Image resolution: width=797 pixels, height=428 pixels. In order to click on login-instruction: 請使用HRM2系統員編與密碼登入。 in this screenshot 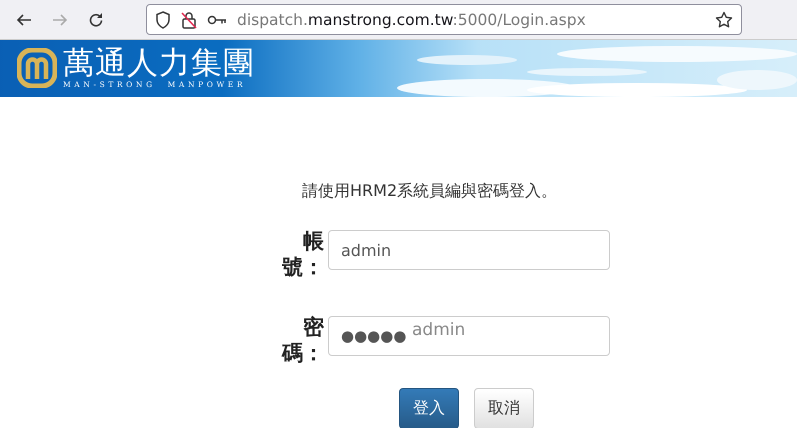, I will do `click(430, 191)`.